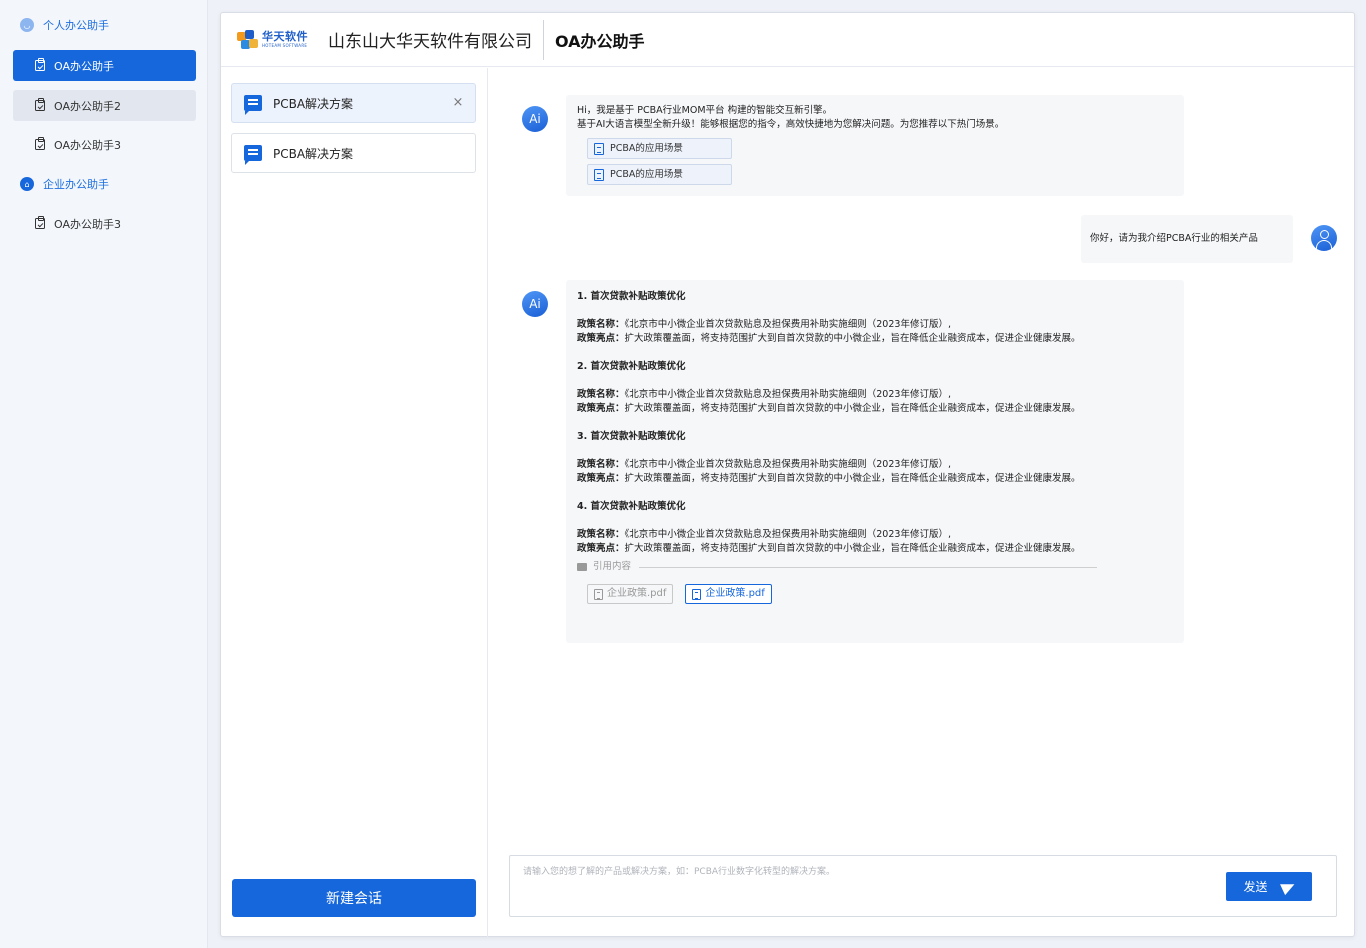  I want to click on sidebar-item-oa-assistant-2: OA办公助手2, so click(104, 105).